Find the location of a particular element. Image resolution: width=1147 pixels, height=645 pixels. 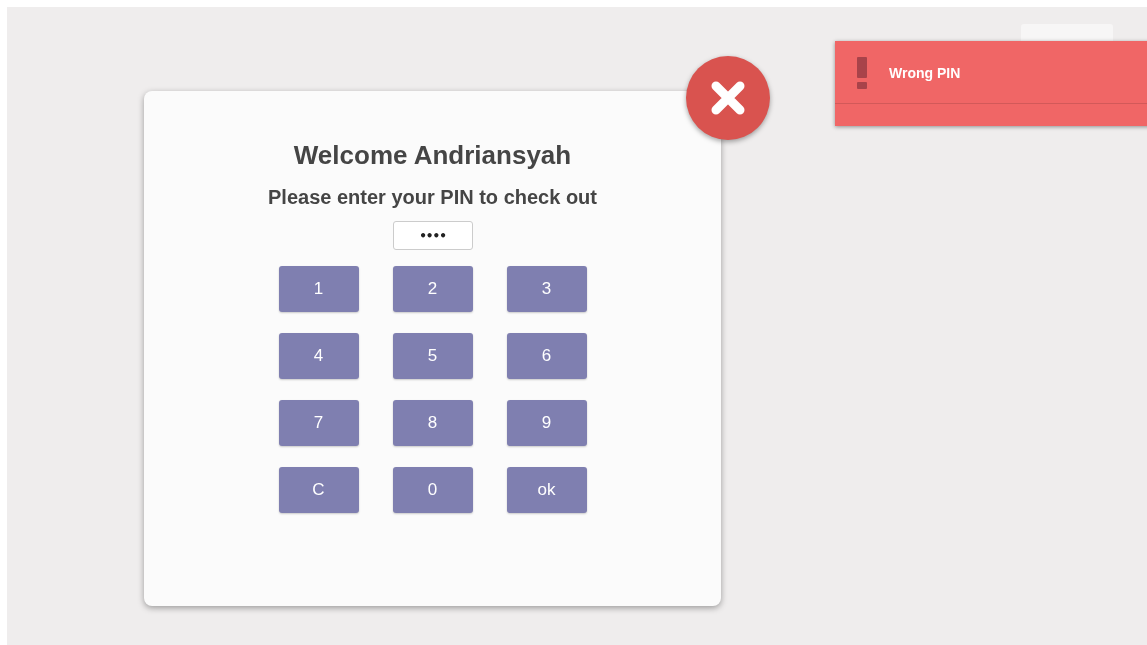

keypad-key: ok is located at coordinates (546, 490).